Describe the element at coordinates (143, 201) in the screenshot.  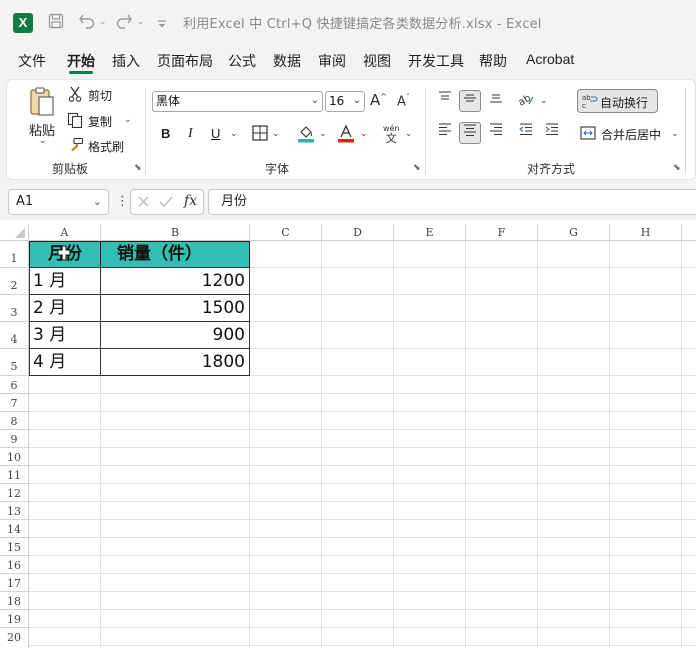
I see `cancel-icon` at that location.